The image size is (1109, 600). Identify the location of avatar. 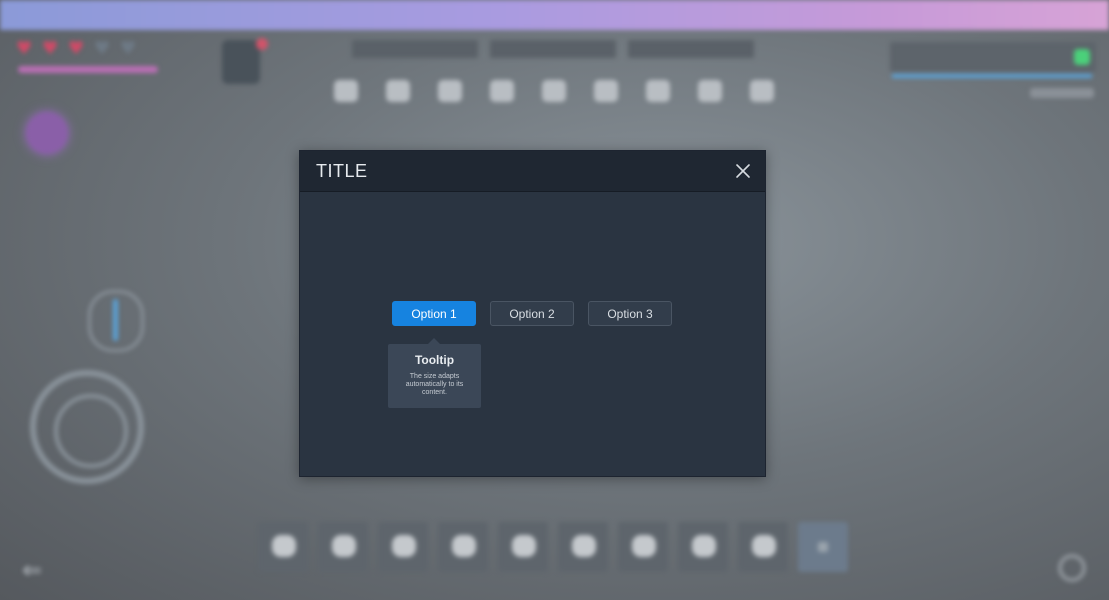
(241, 62).